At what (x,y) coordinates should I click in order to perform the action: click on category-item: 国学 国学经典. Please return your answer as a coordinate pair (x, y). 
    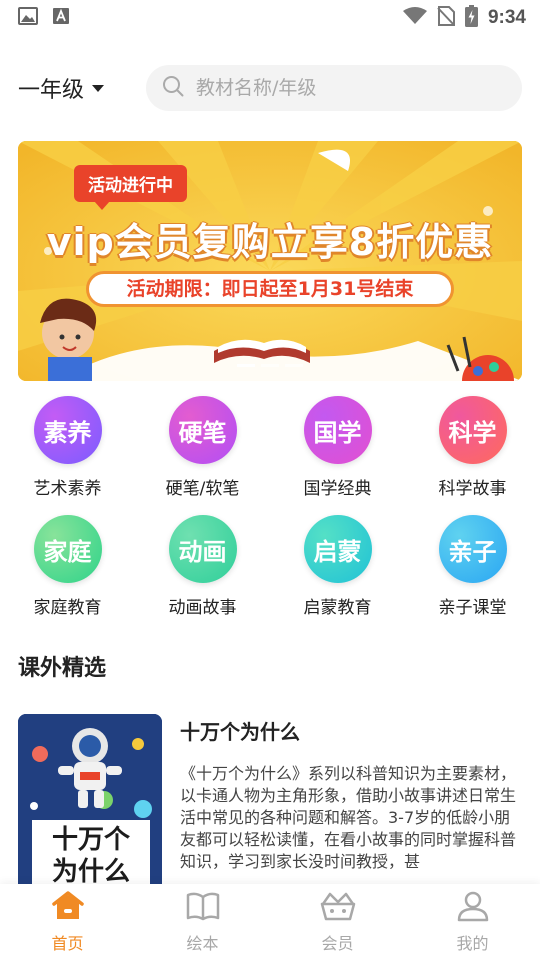
    Looking at the image, I should click on (337, 447).